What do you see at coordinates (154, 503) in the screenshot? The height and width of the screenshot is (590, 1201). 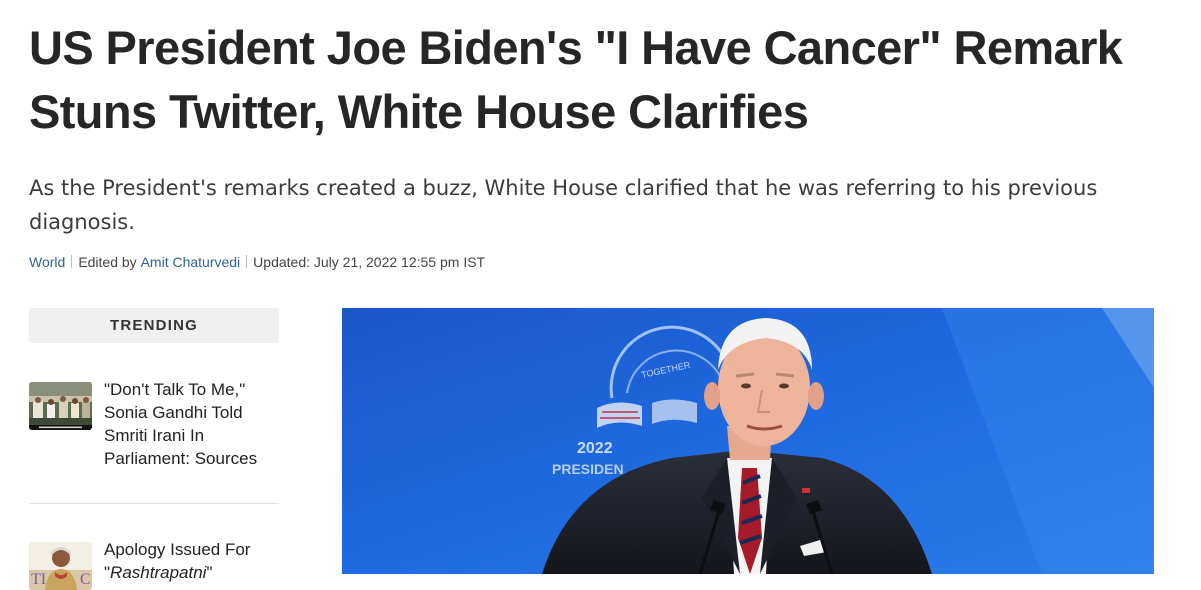 I see `trending-divider` at bounding box center [154, 503].